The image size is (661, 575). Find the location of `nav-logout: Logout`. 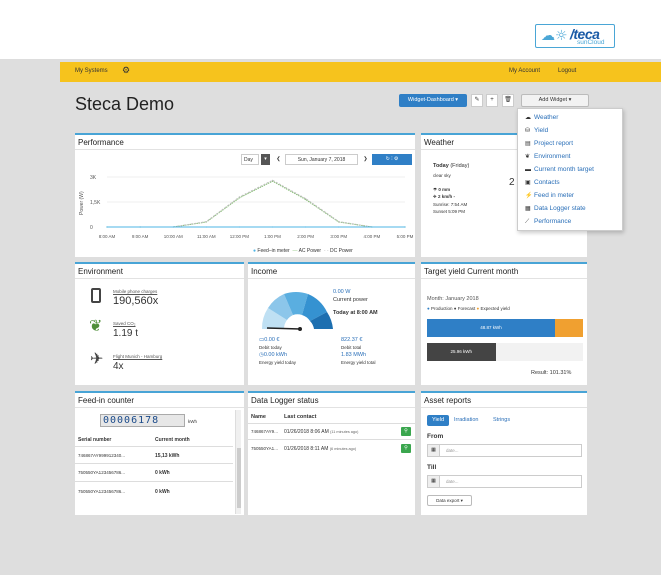

nav-logout: Logout is located at coordinates (567, 71).